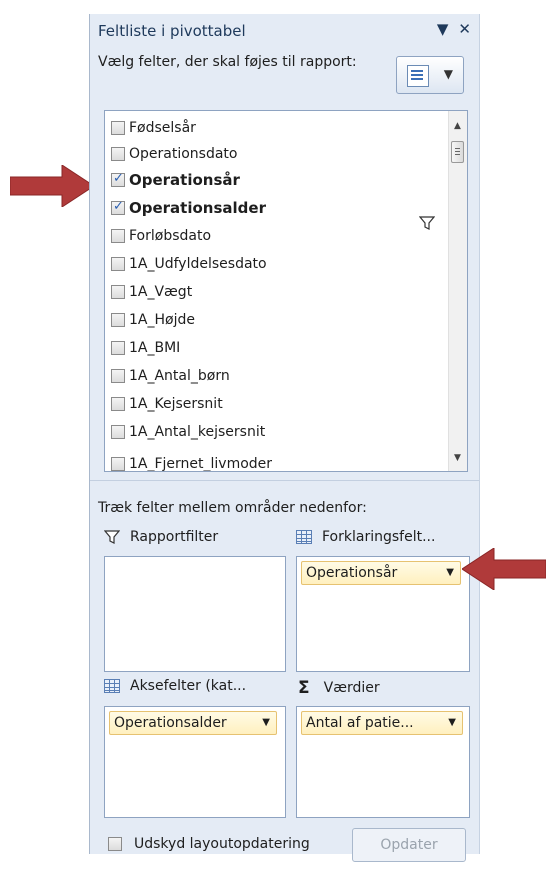 This screenshot has height=870, width=547. I want to click on legend-field-chip: Operationsår ▼, so click(381, 573).